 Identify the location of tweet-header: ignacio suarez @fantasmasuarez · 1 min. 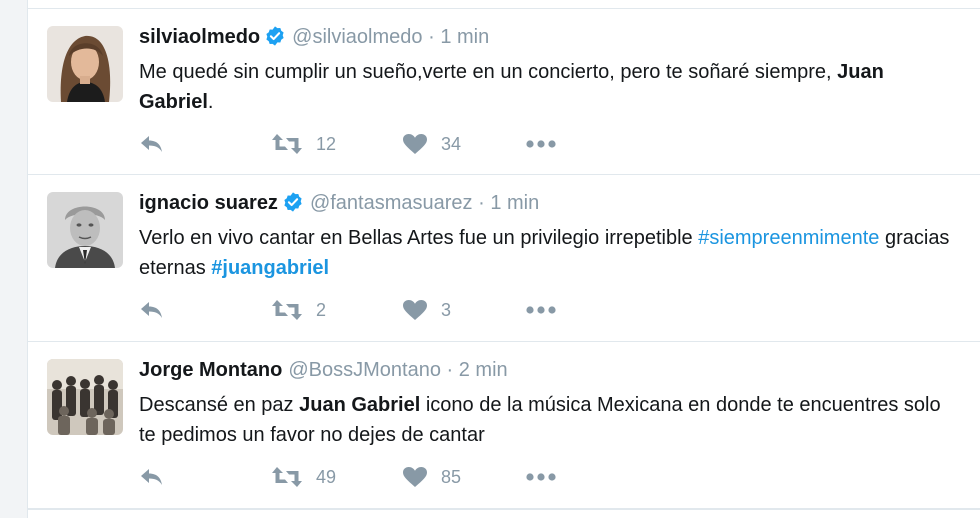
(339, 203).